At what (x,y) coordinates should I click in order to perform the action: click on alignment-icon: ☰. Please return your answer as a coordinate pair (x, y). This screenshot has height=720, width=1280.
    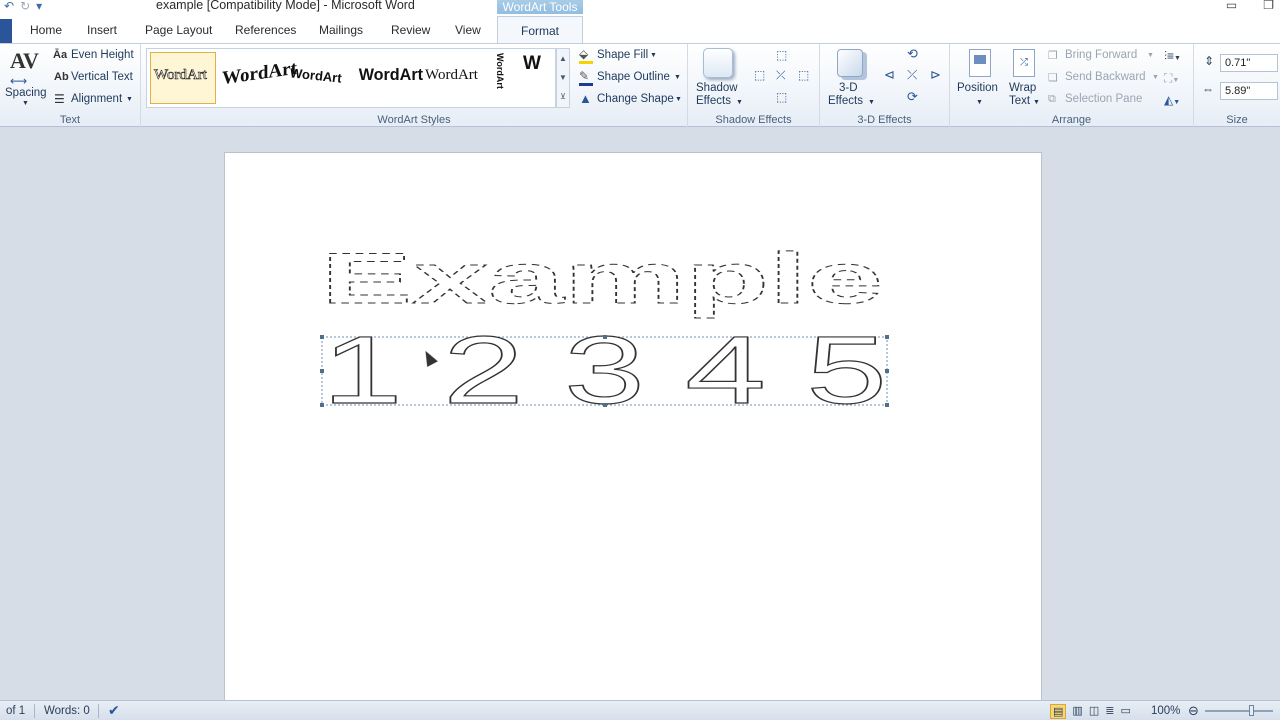
    Looking at the image, I should click on (59, 99).